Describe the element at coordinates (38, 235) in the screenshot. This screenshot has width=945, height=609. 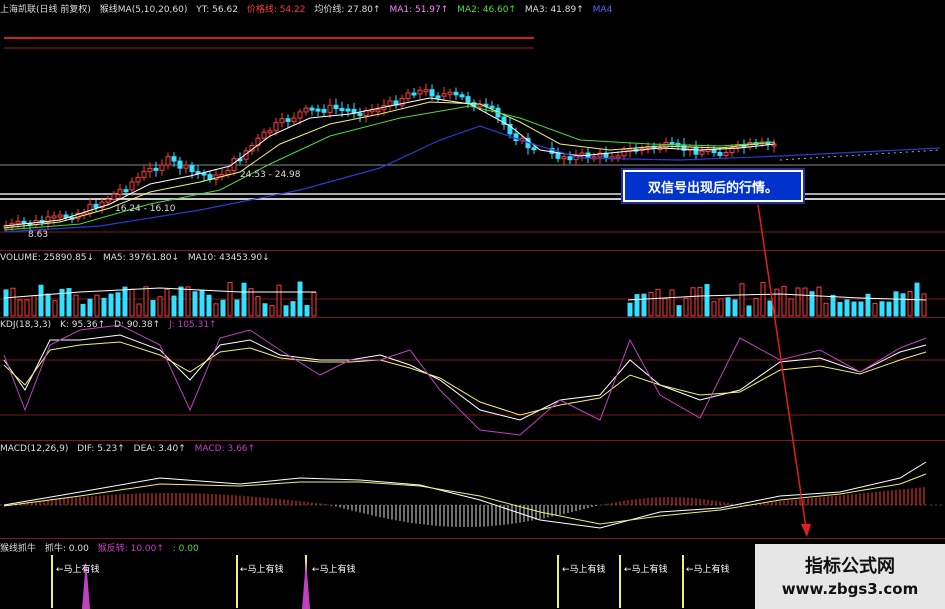
I see `price-annotation-low2: 8.63` at that location.